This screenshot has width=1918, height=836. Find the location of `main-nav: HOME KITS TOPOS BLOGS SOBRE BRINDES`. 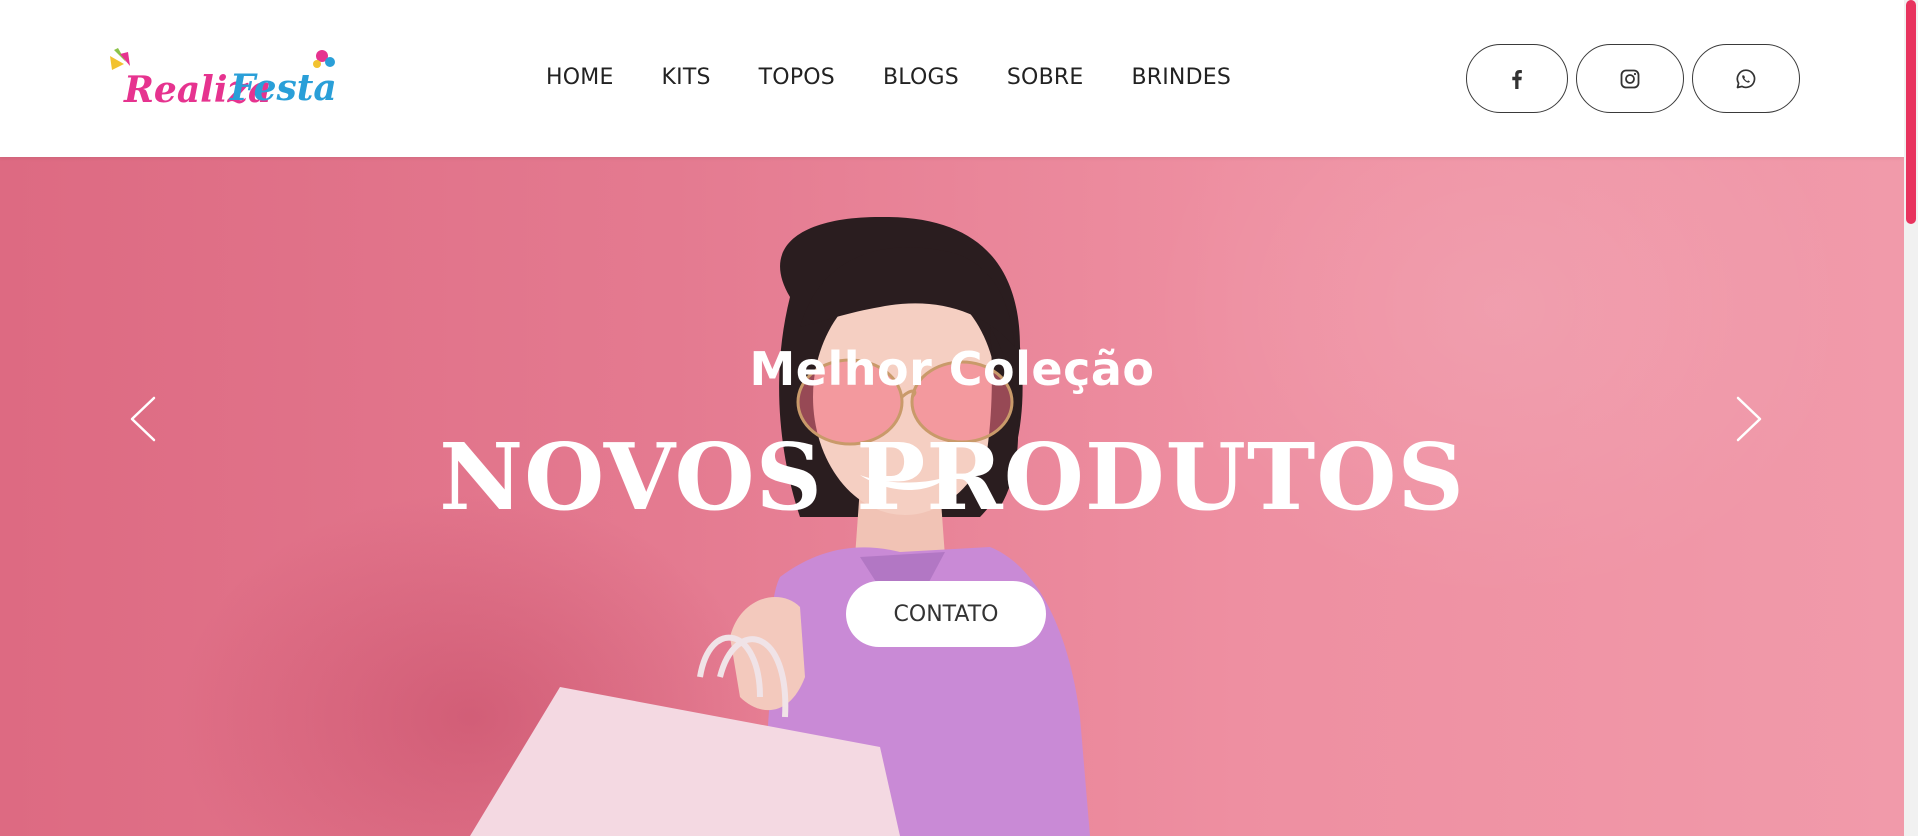

main-nav: HOME KITS TOPOS BLOGS SOBRE BRINDES is located at coordinates (888, 77).